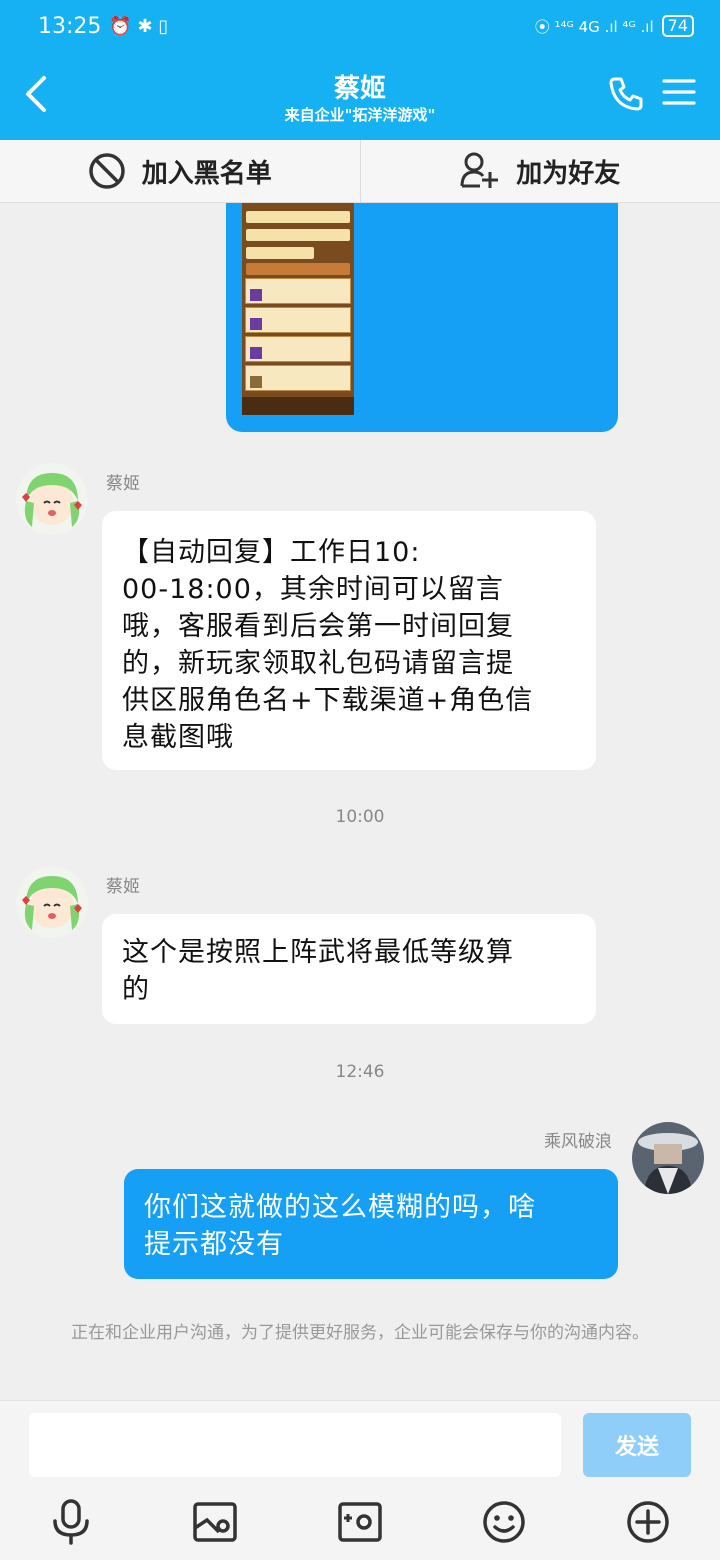 The image size is (720, 1560). Describe the element at coordinates (422, 317) in the screenshot. I see `image-message-bubble` at that location.